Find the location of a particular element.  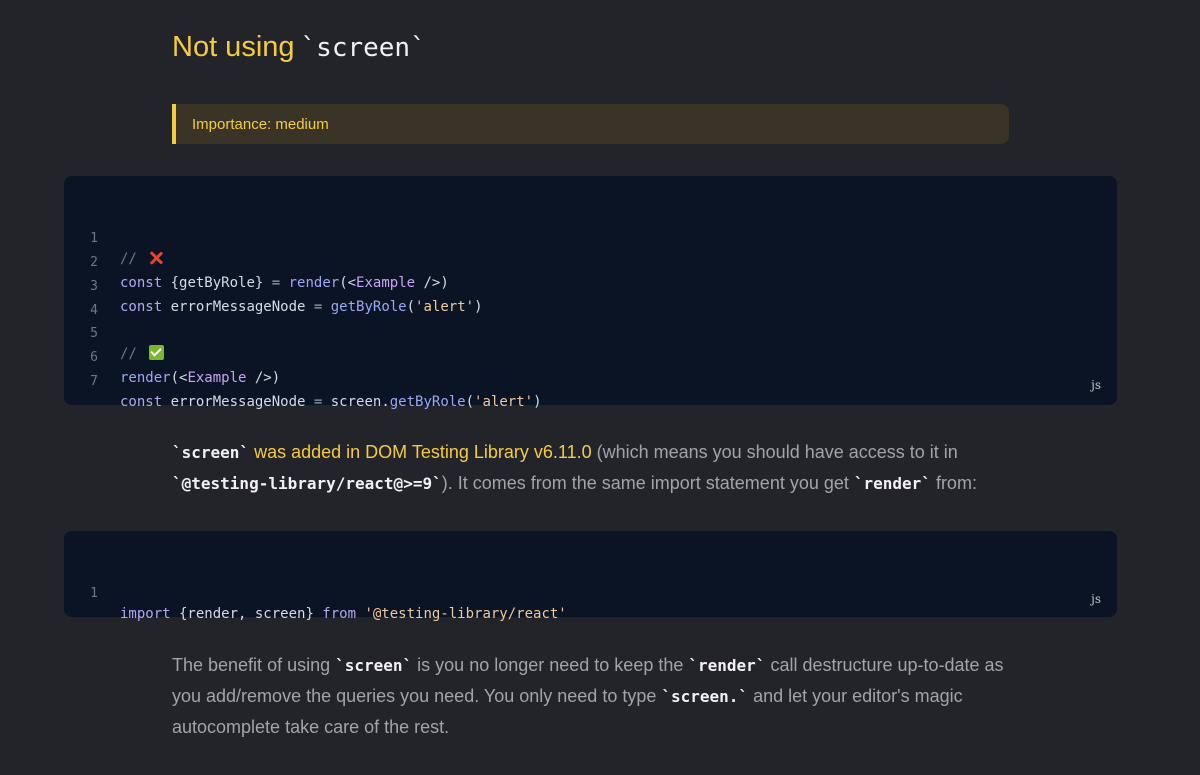

line-number: 4 is located at coordinates (94, 310).